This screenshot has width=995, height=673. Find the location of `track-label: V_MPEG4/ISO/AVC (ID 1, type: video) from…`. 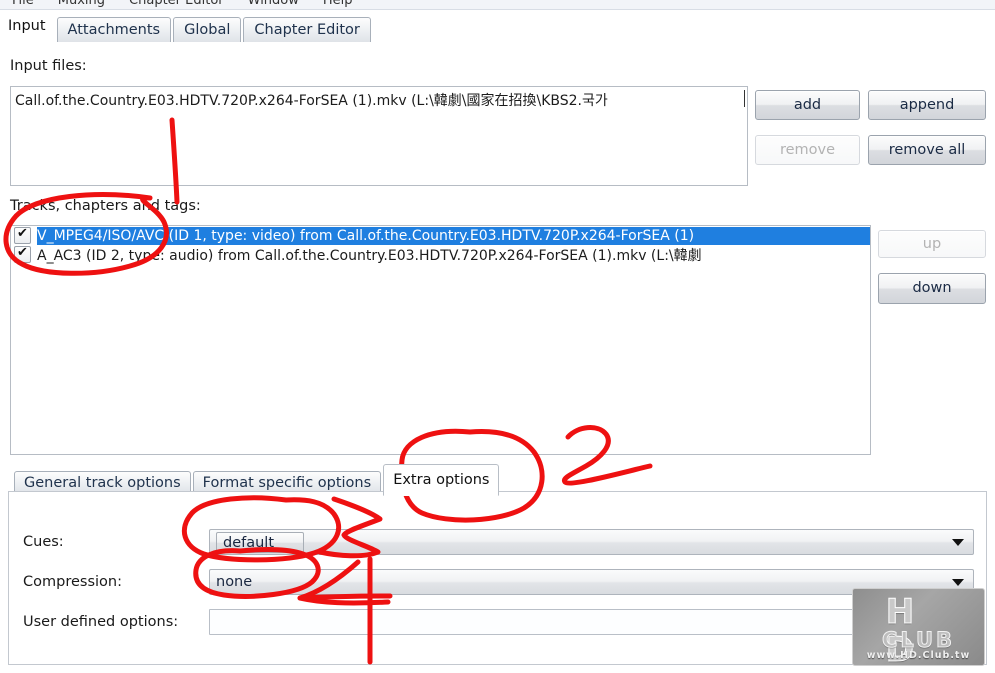

track-label: V_MPEG4/ISO/AVC (ID 1, type: video) from… is located at coordinates (453, 235).